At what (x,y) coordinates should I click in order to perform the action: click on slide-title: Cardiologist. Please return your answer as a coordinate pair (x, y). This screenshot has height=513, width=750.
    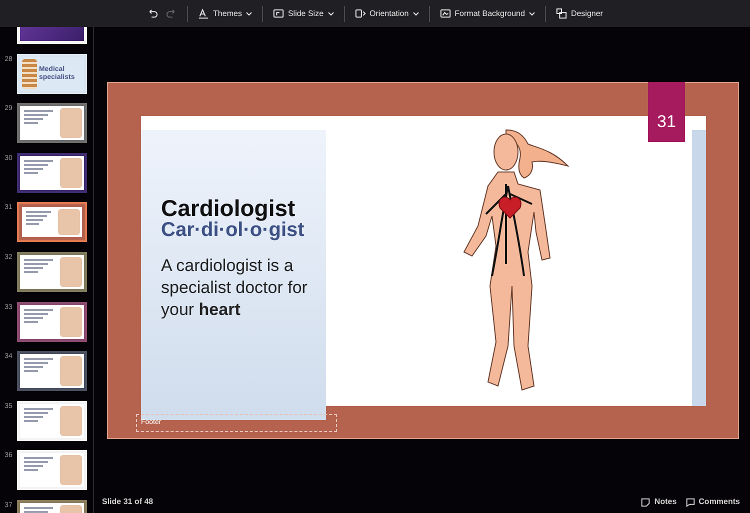
    Looking at the image, I should click on (228, 208).